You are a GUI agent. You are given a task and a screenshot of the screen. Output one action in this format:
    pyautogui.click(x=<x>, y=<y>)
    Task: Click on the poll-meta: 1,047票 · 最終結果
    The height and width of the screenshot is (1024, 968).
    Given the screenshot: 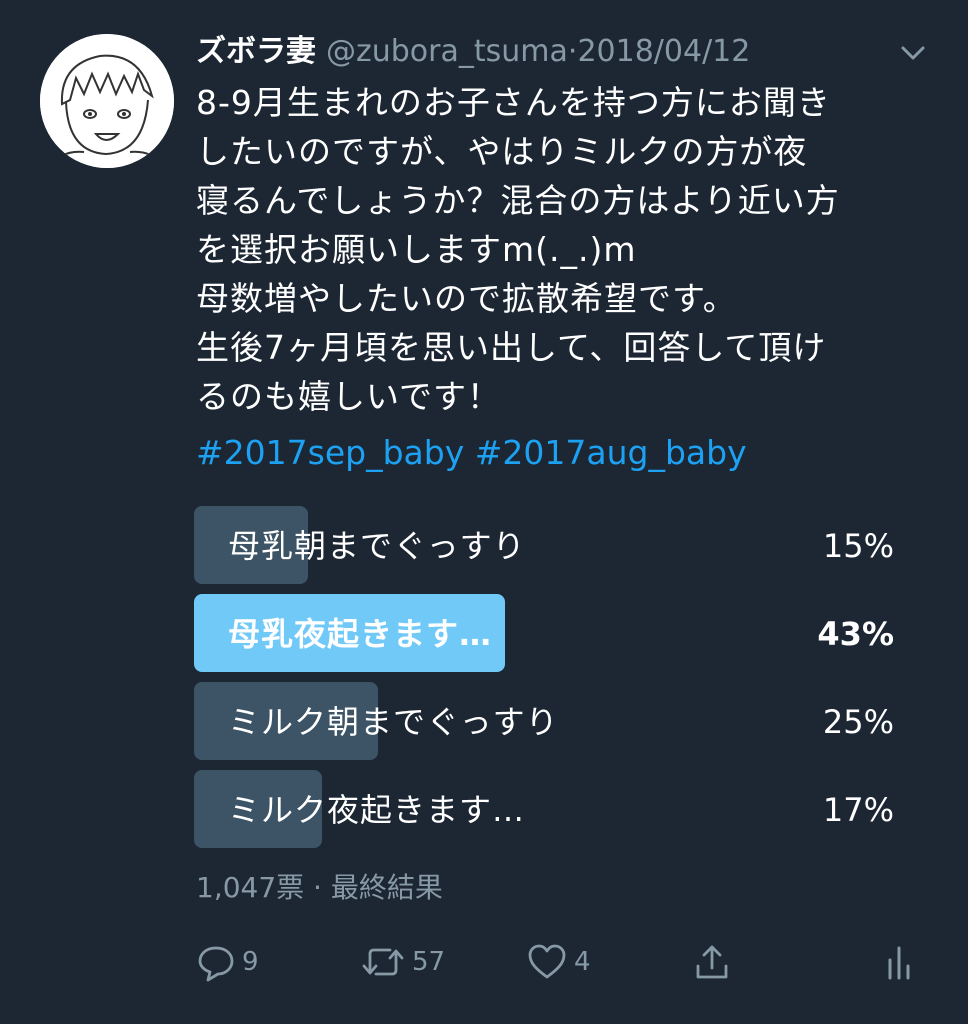 What is the action you would take?
    pyautogui.click(x=319, y=887)
    